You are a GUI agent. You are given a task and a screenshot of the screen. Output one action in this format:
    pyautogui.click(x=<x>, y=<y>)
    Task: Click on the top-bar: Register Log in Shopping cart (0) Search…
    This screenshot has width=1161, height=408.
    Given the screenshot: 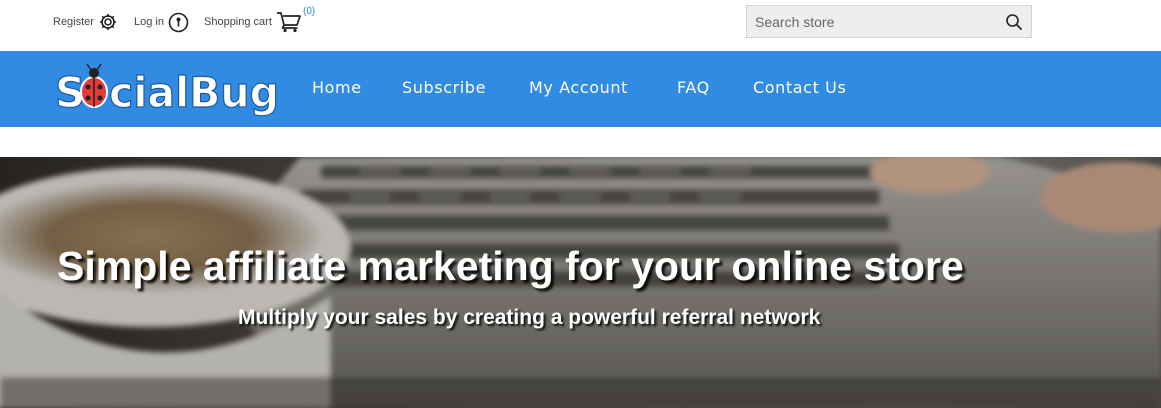 What is the action you would take?
    pyautogui.click(x=580, y=25)
    